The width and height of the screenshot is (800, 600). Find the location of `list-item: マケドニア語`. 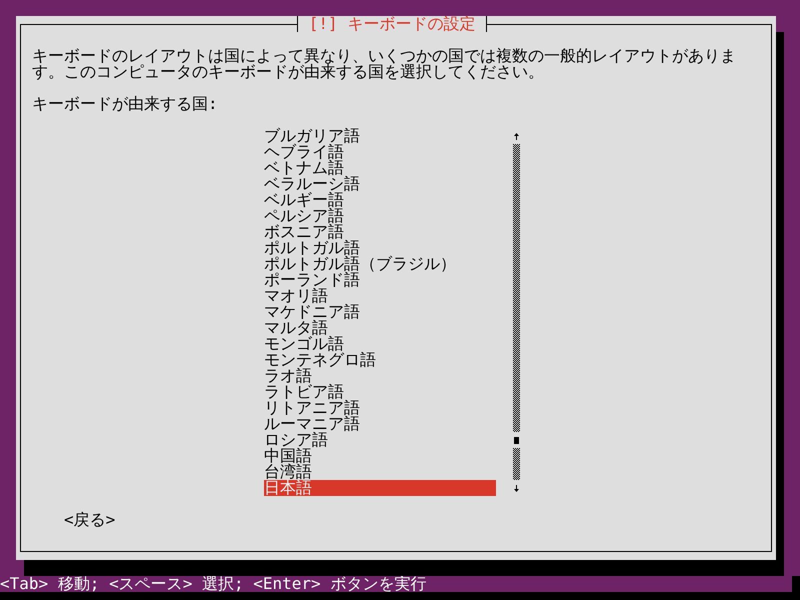

list-item: マケドニア語 is located at coordinates (380, 312).